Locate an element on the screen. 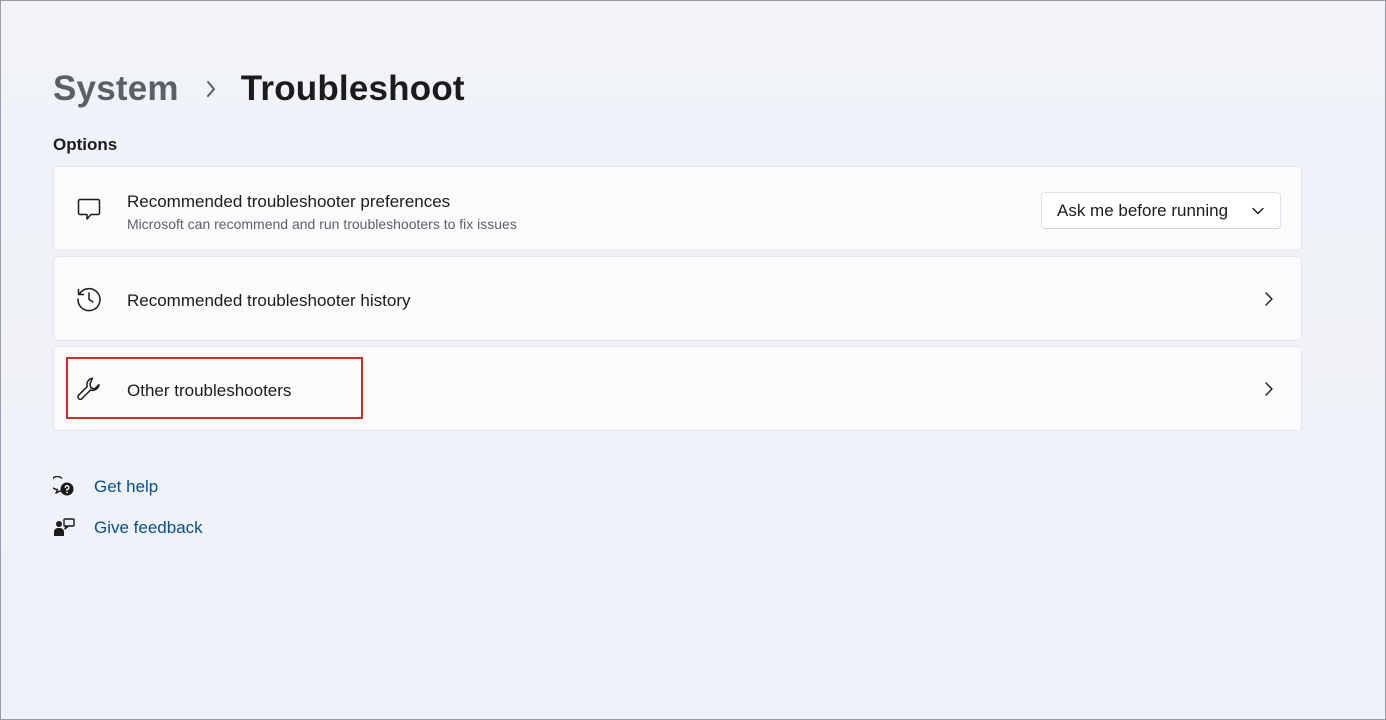 Image resolution: width=1386 pixels, height=720 pixels. breadcrumb-system: System is located at coordinates (116, 89).